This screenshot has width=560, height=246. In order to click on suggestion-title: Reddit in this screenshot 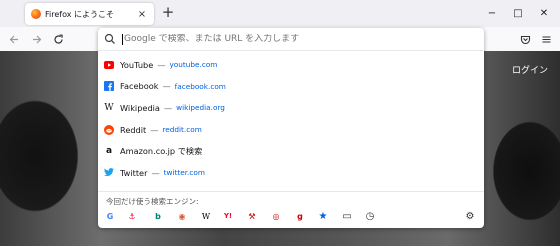, I will do `click(133, 129)`.